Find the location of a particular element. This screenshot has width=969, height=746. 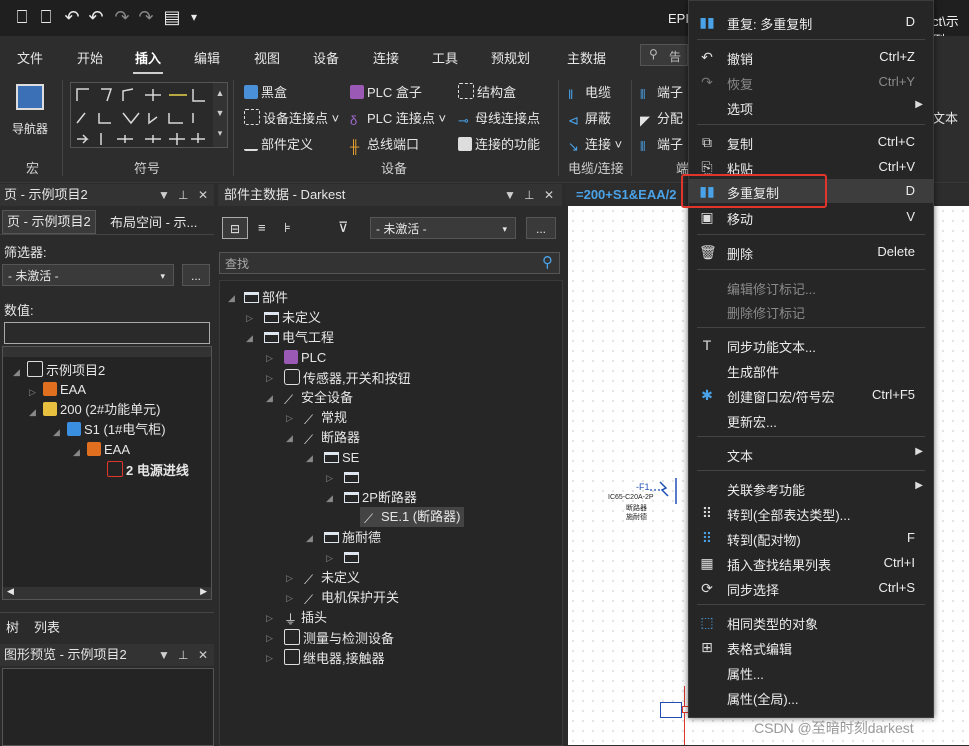

tab-start: 开始 is located at coordinates (90, 57).